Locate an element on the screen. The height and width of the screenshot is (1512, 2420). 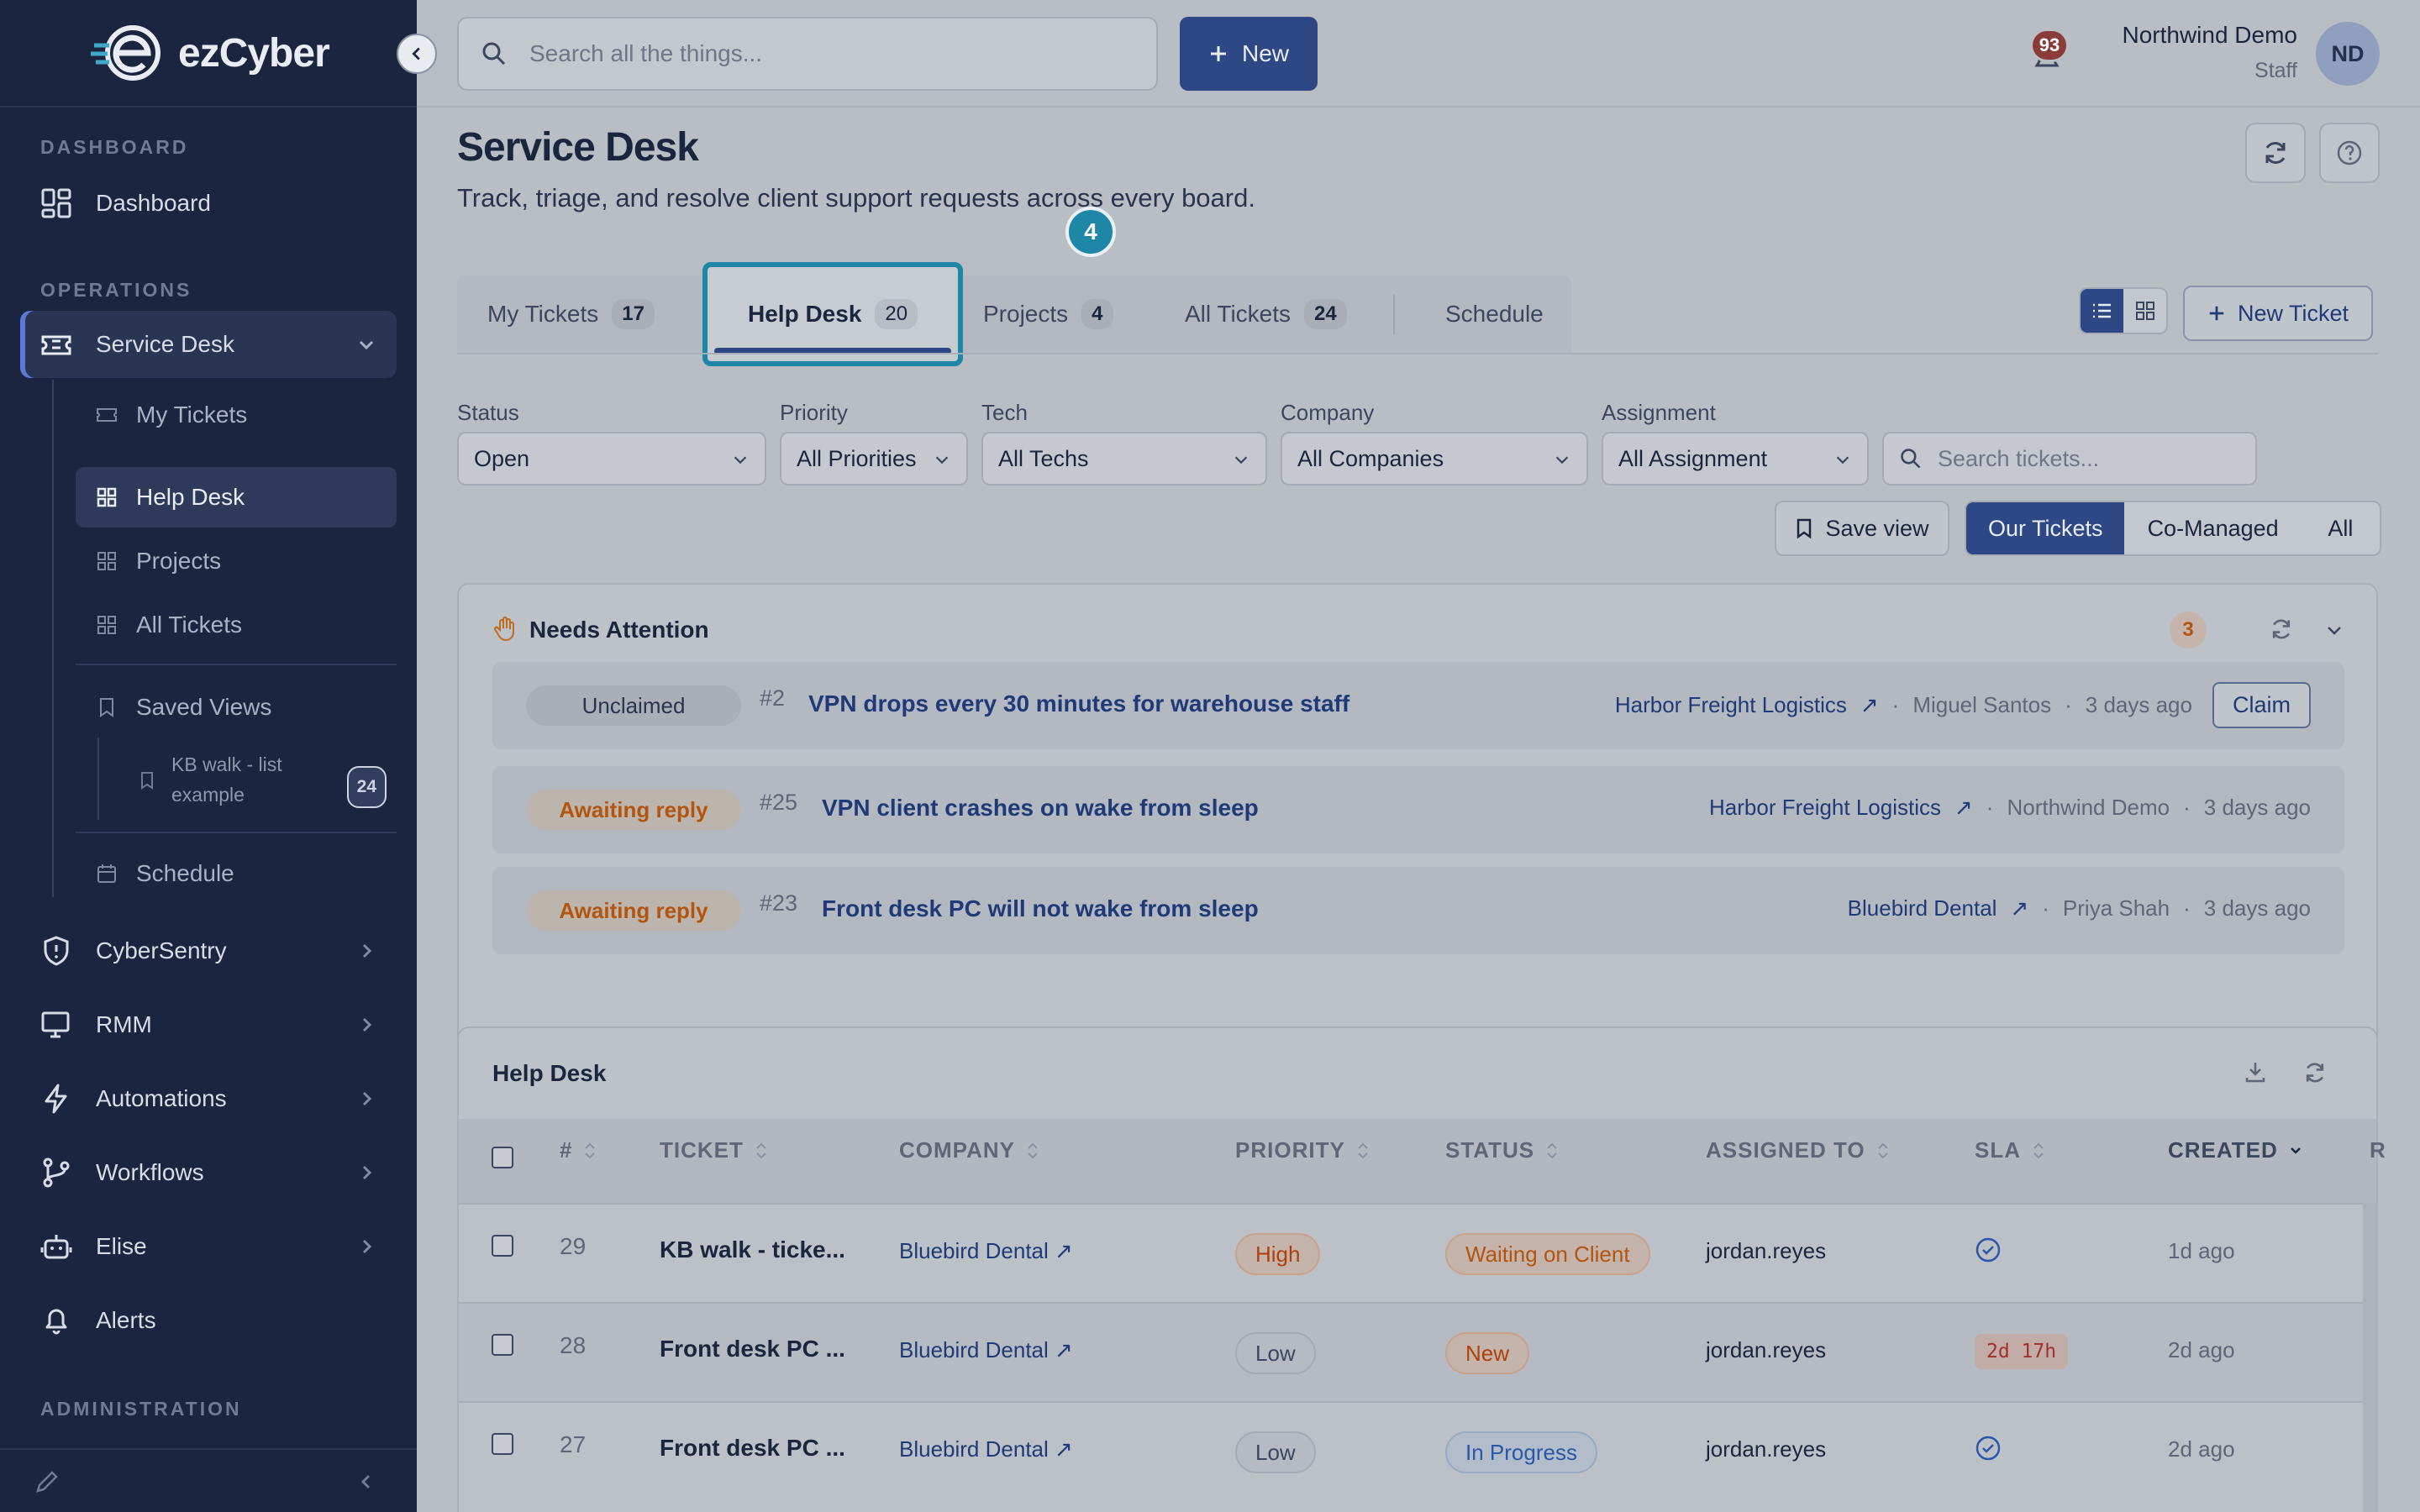
scope-all: All is located at coordinates (2341, 528).